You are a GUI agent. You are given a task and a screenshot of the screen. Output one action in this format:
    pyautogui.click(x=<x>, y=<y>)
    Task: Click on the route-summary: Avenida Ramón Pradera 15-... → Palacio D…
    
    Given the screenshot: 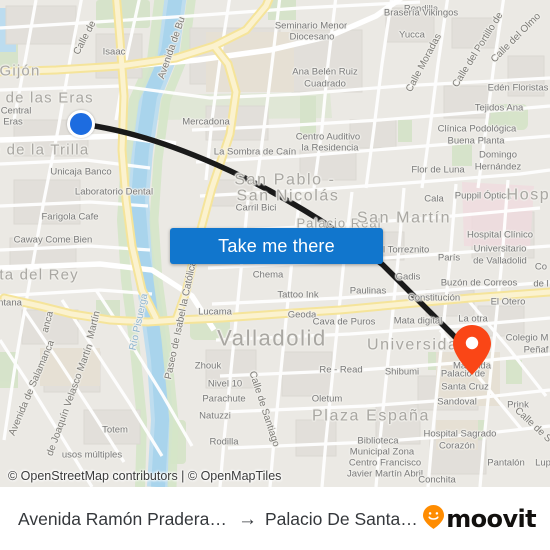 What is the action you would take?
    pyautogui.click(x=220, y=519)
    